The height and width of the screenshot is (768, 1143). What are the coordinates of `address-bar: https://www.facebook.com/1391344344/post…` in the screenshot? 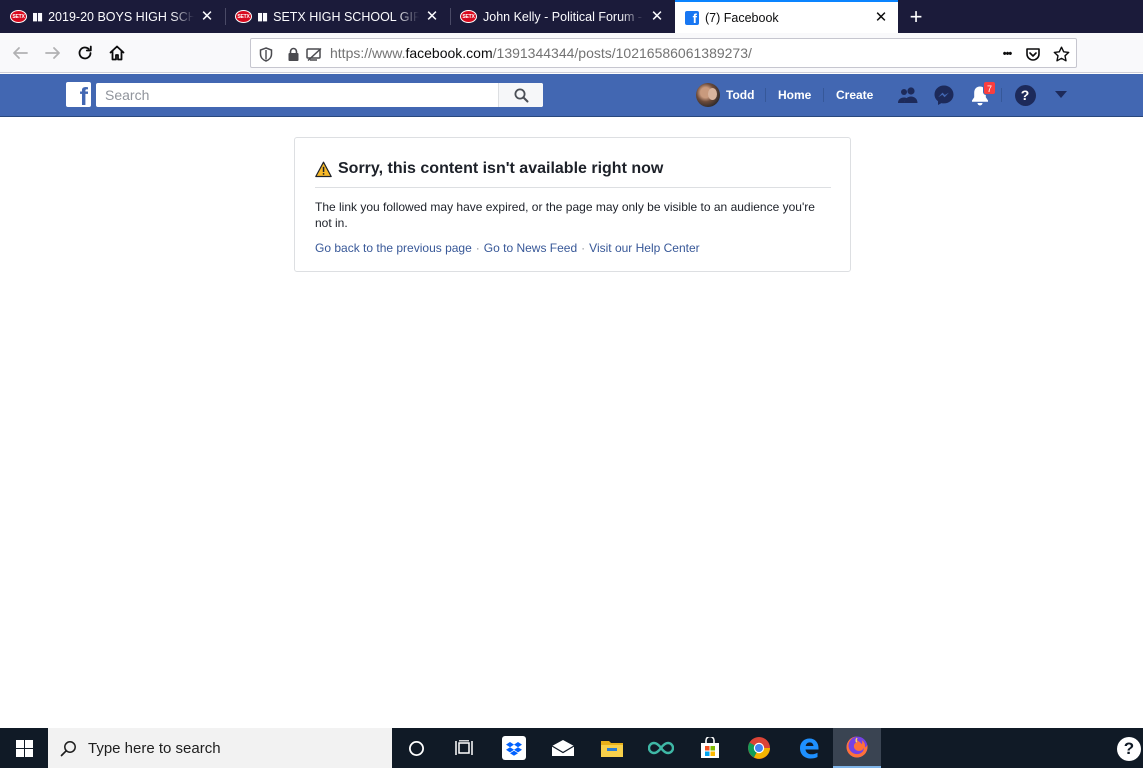 It's located at (663, 53).